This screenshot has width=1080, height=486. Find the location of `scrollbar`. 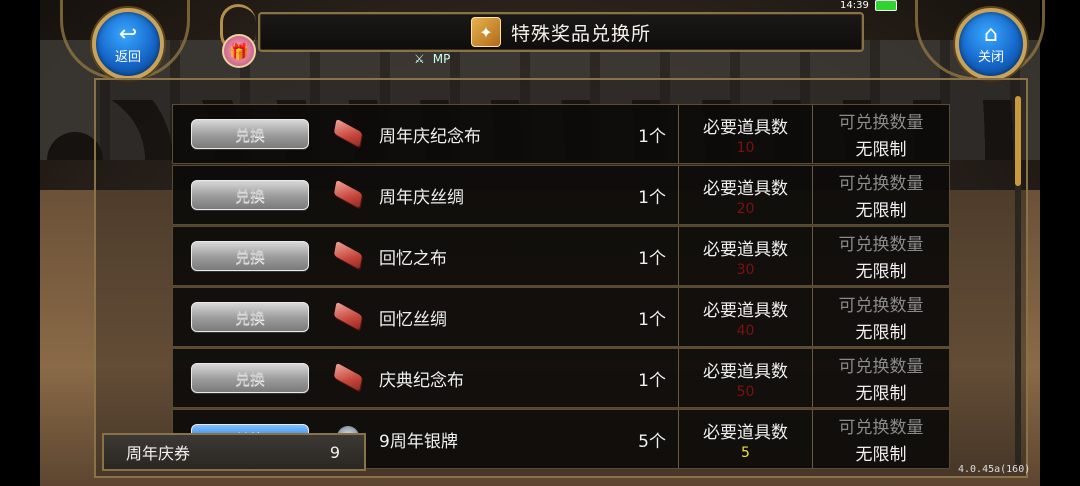

scrollbar is located at coordinates (1018, 283).